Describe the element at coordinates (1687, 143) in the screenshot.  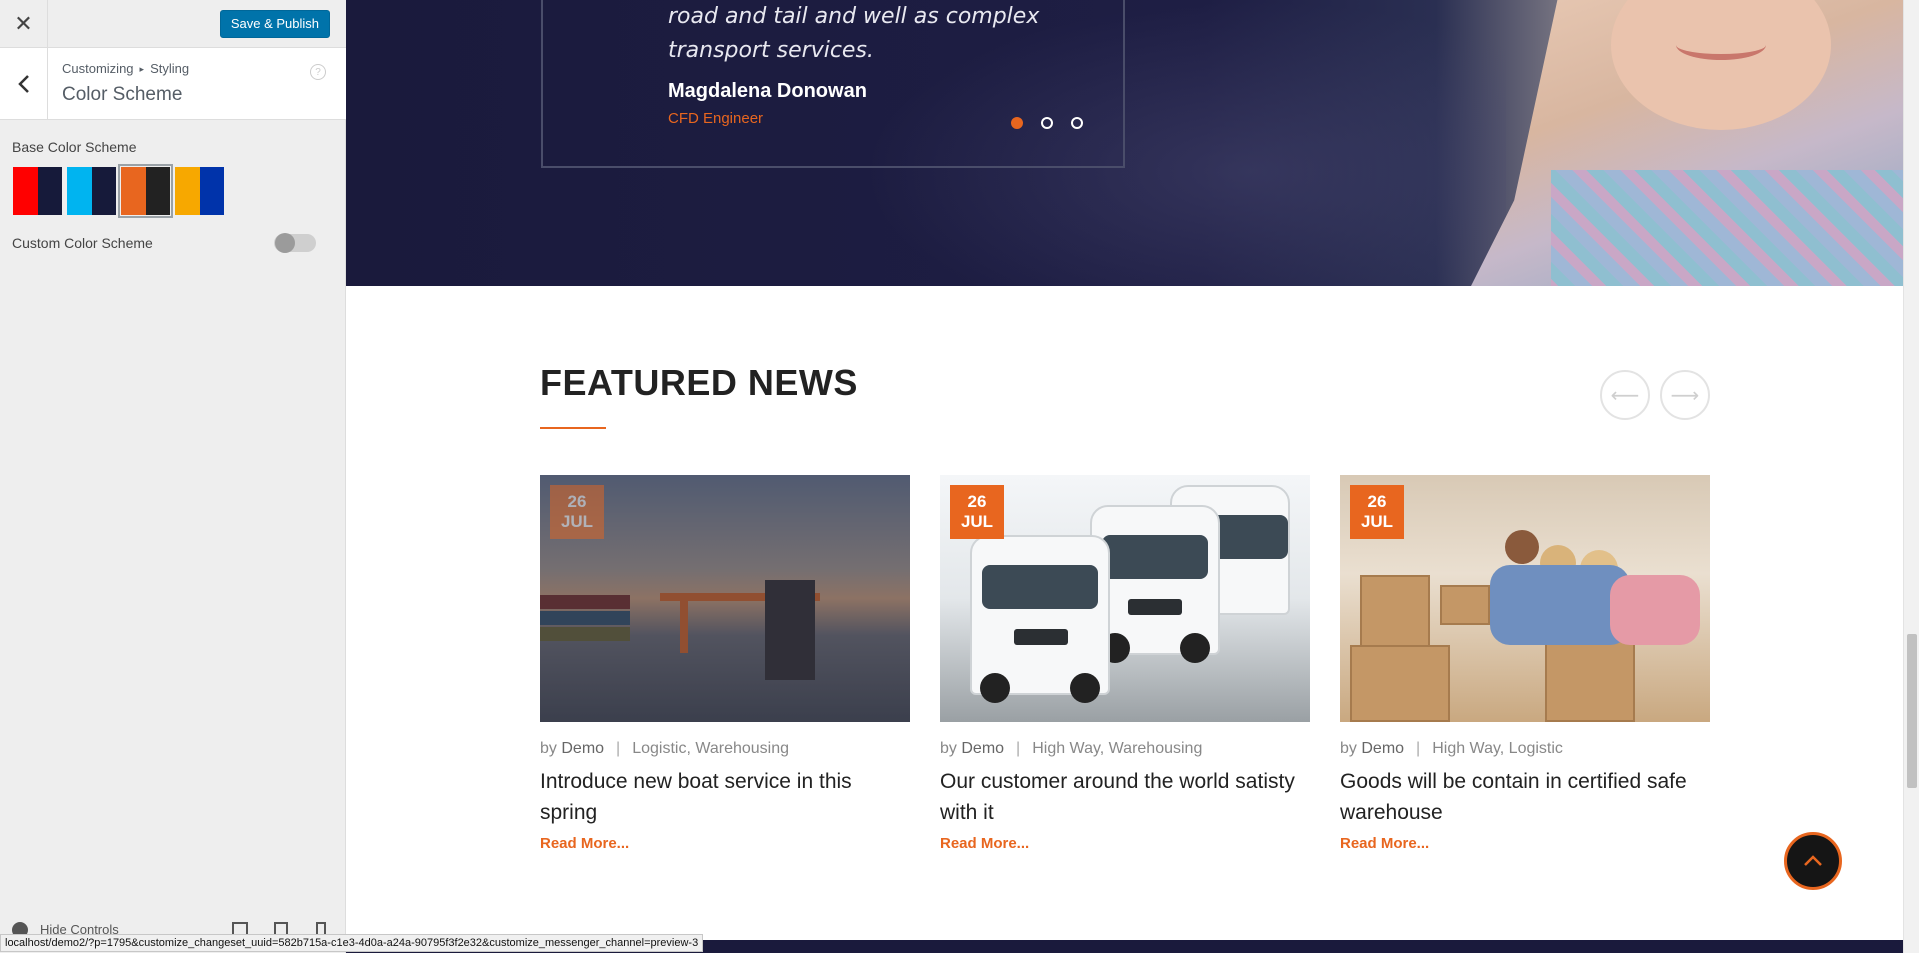
I see `testimonial-photo` at that location.